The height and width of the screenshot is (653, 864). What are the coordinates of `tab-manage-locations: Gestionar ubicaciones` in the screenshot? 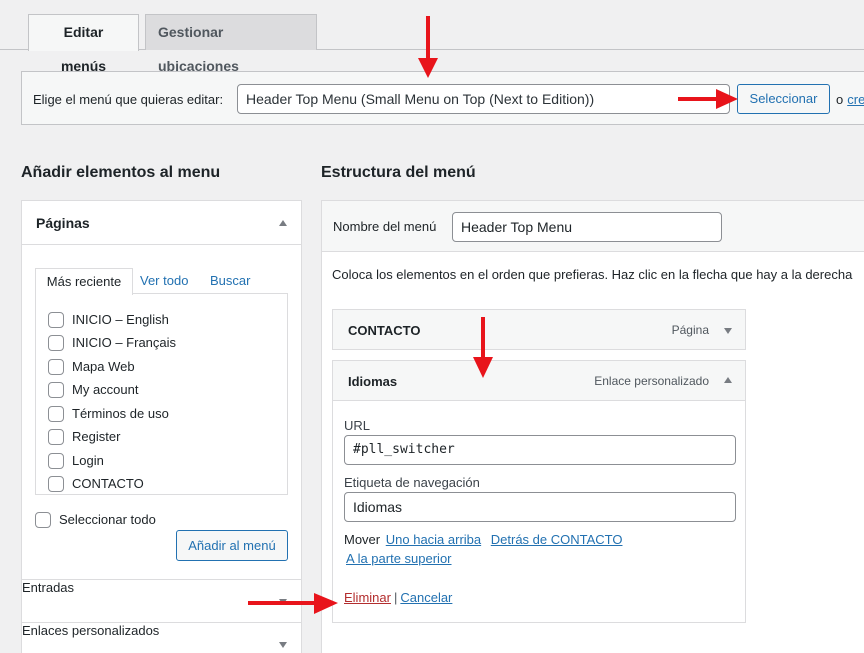 It's located at (231, 44).